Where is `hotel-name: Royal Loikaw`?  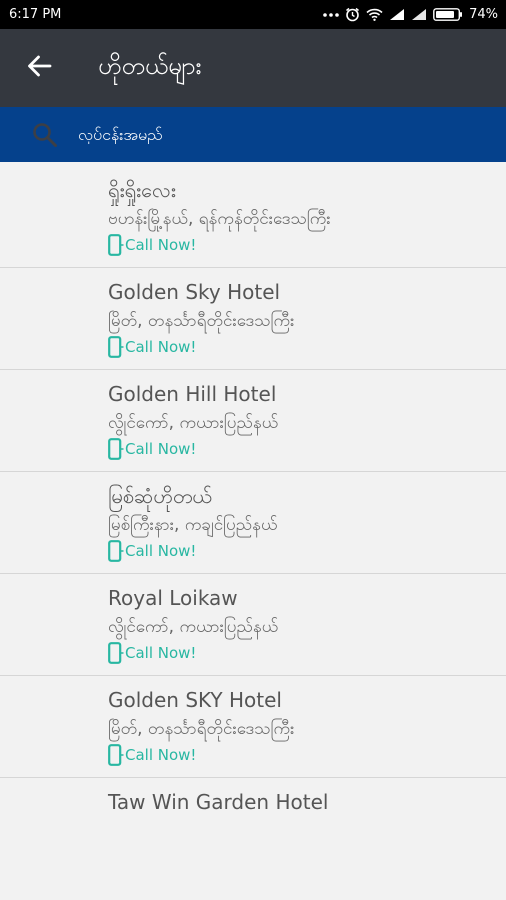 hotel-name: Royal Loikaw is located at coordinates (173, 598).